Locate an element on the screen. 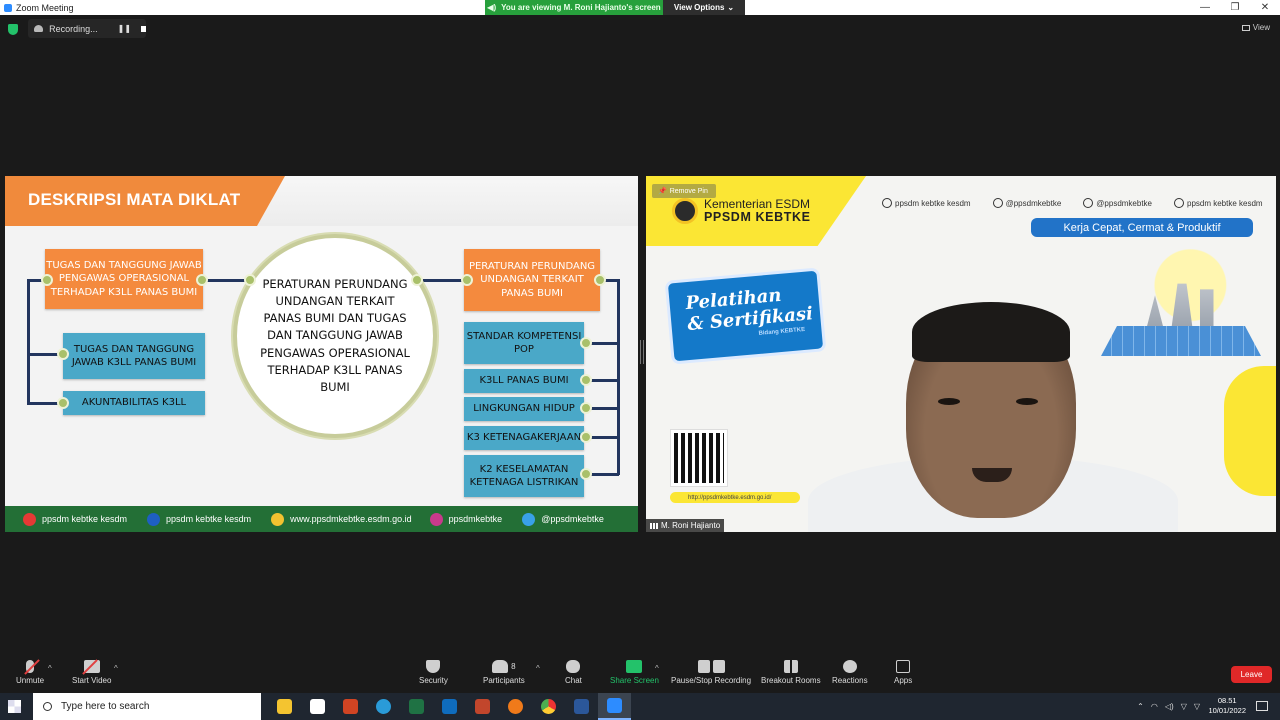 The height and width of the screenshot is (720, 1280). remove-pin-button: 📌 Remove Pin is located at coordinates (684, 191).